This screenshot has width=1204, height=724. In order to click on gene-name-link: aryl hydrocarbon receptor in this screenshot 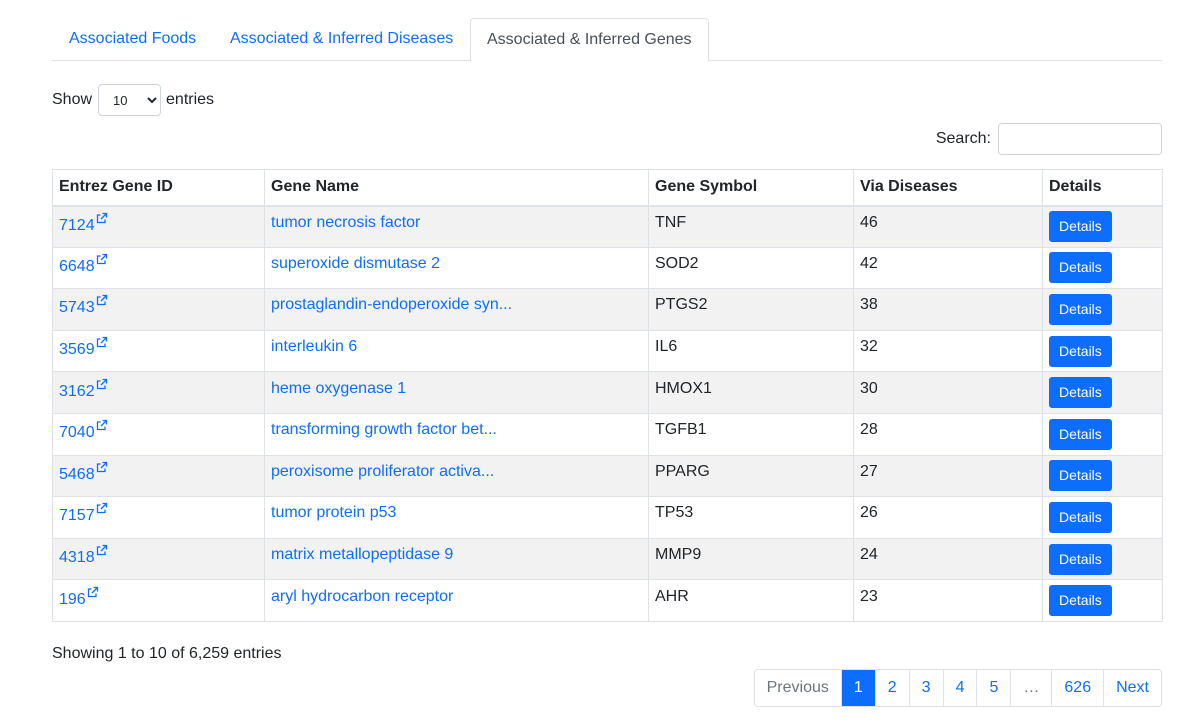, I will do `click(362, 596)`.